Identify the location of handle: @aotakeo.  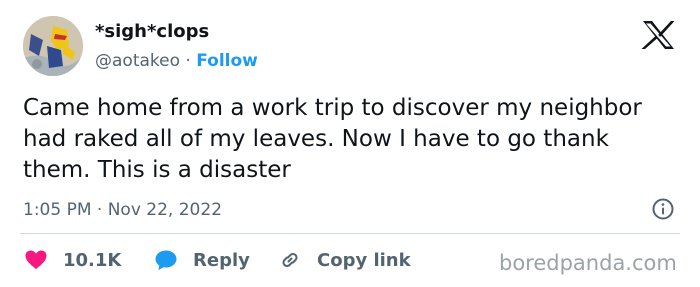
(137, 61).